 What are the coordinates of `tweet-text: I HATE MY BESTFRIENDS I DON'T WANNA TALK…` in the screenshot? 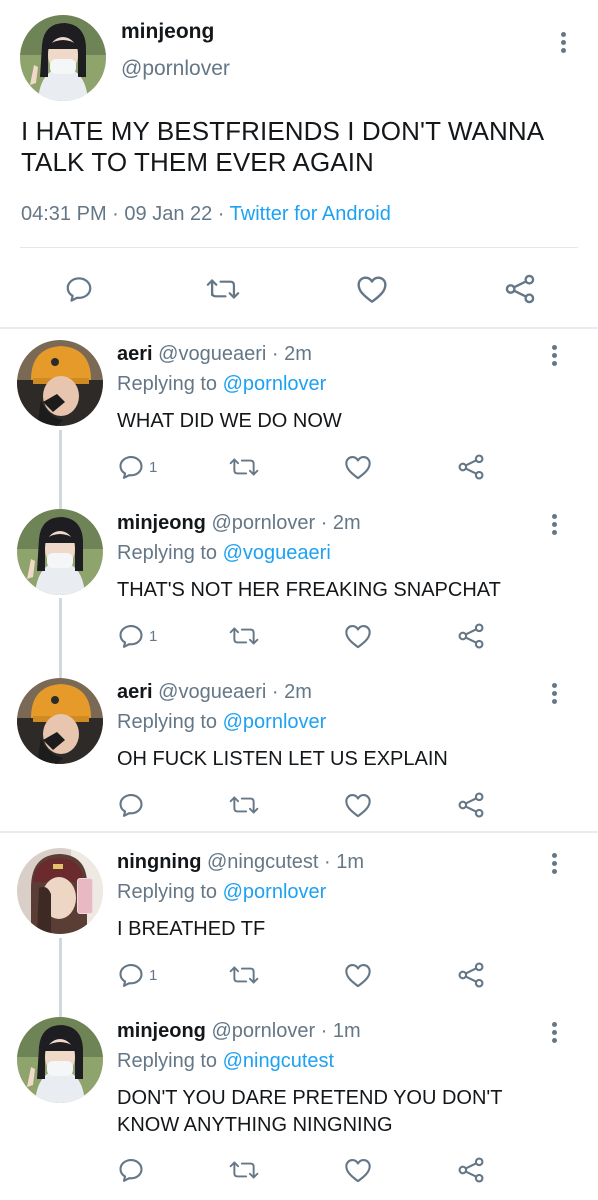 It's located at (282, 146).